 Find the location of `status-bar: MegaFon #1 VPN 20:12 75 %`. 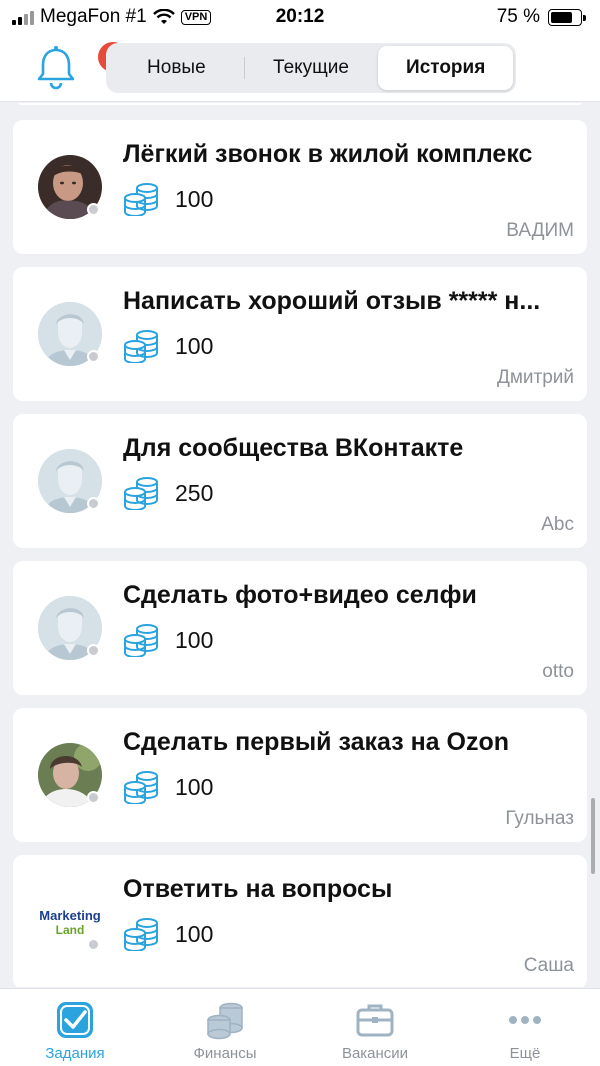

status-bar: MegaFon #1 VPN 20:12 75 % is located at coordinates (300, 18).